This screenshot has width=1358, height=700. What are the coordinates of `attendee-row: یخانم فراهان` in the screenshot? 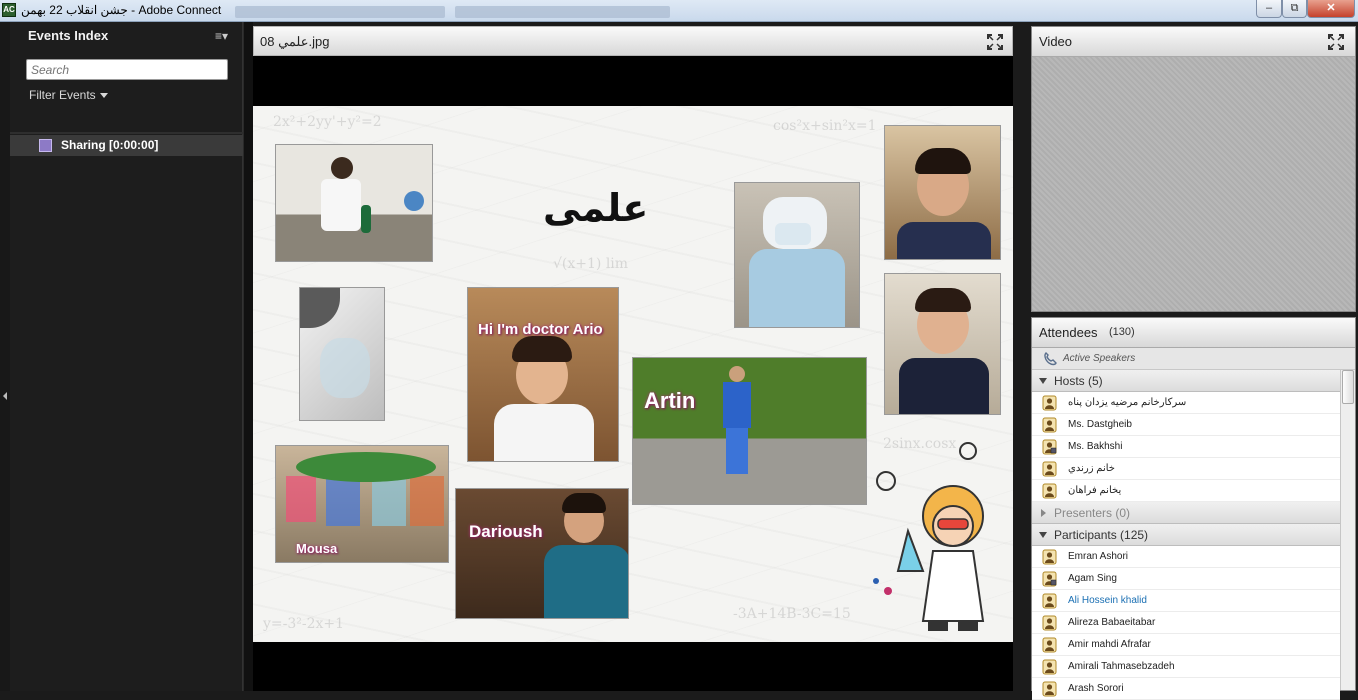 It's located at (1186, 491).